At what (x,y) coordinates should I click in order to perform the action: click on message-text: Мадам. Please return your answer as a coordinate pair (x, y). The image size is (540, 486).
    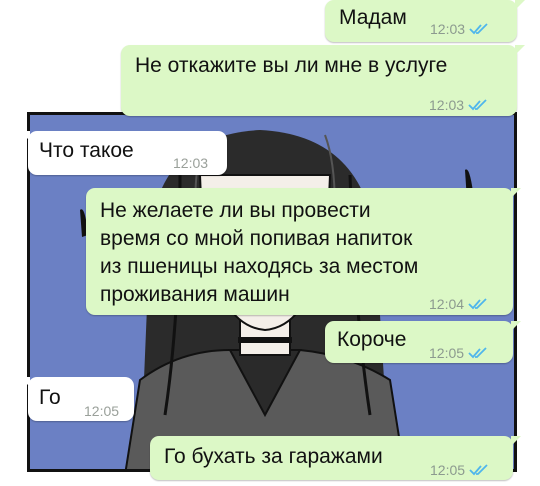
    Looking at the image, I should click on (373, 17).